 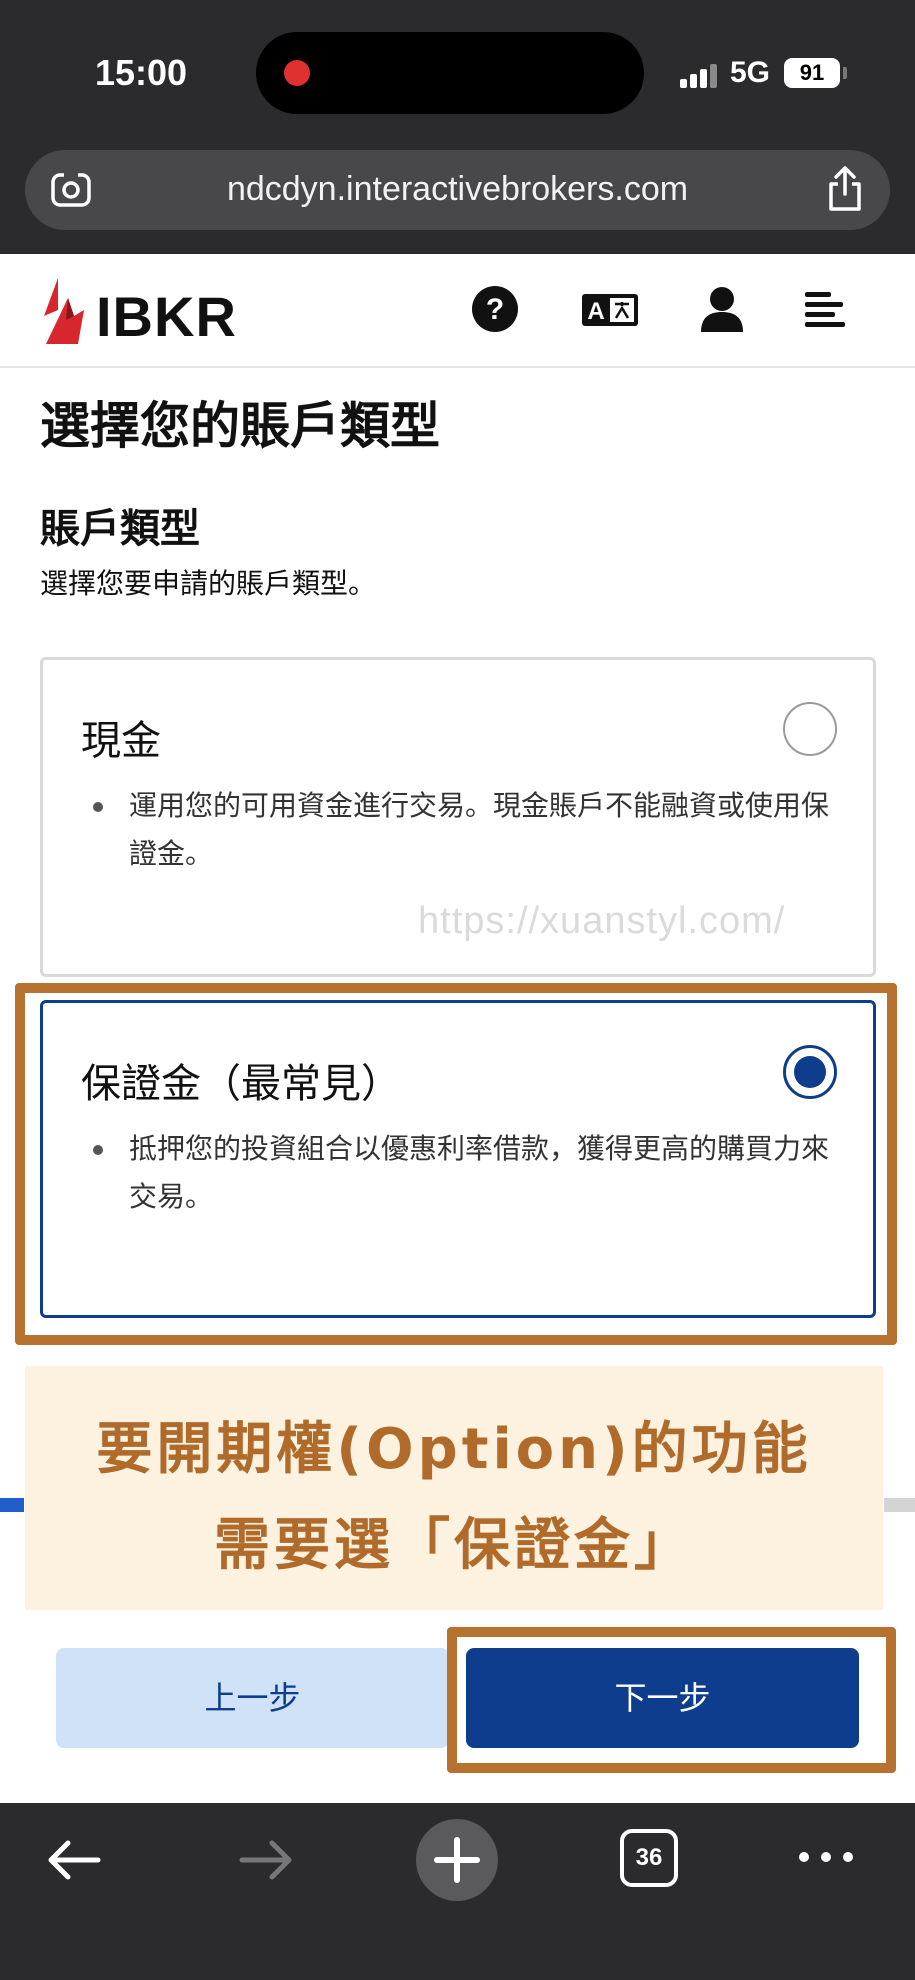 What do you see at coordinates (141, 72) in the screenshot?
I see `status-time: 15:00` at bounding box center [141, 72].